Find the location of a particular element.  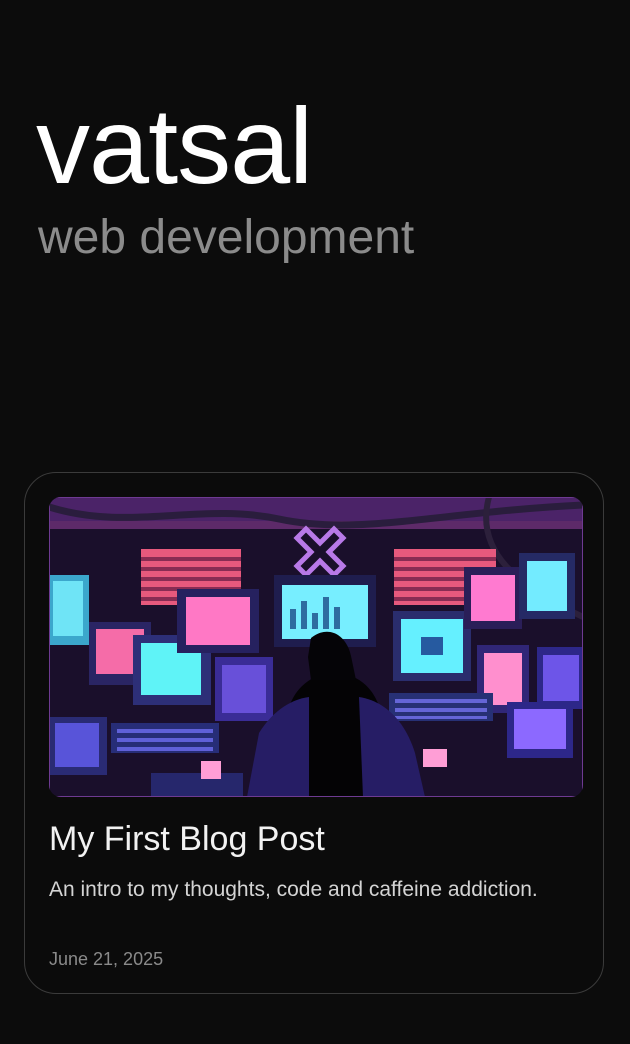

post-date: June 21, 2025 is located at coordinates (106, 959).